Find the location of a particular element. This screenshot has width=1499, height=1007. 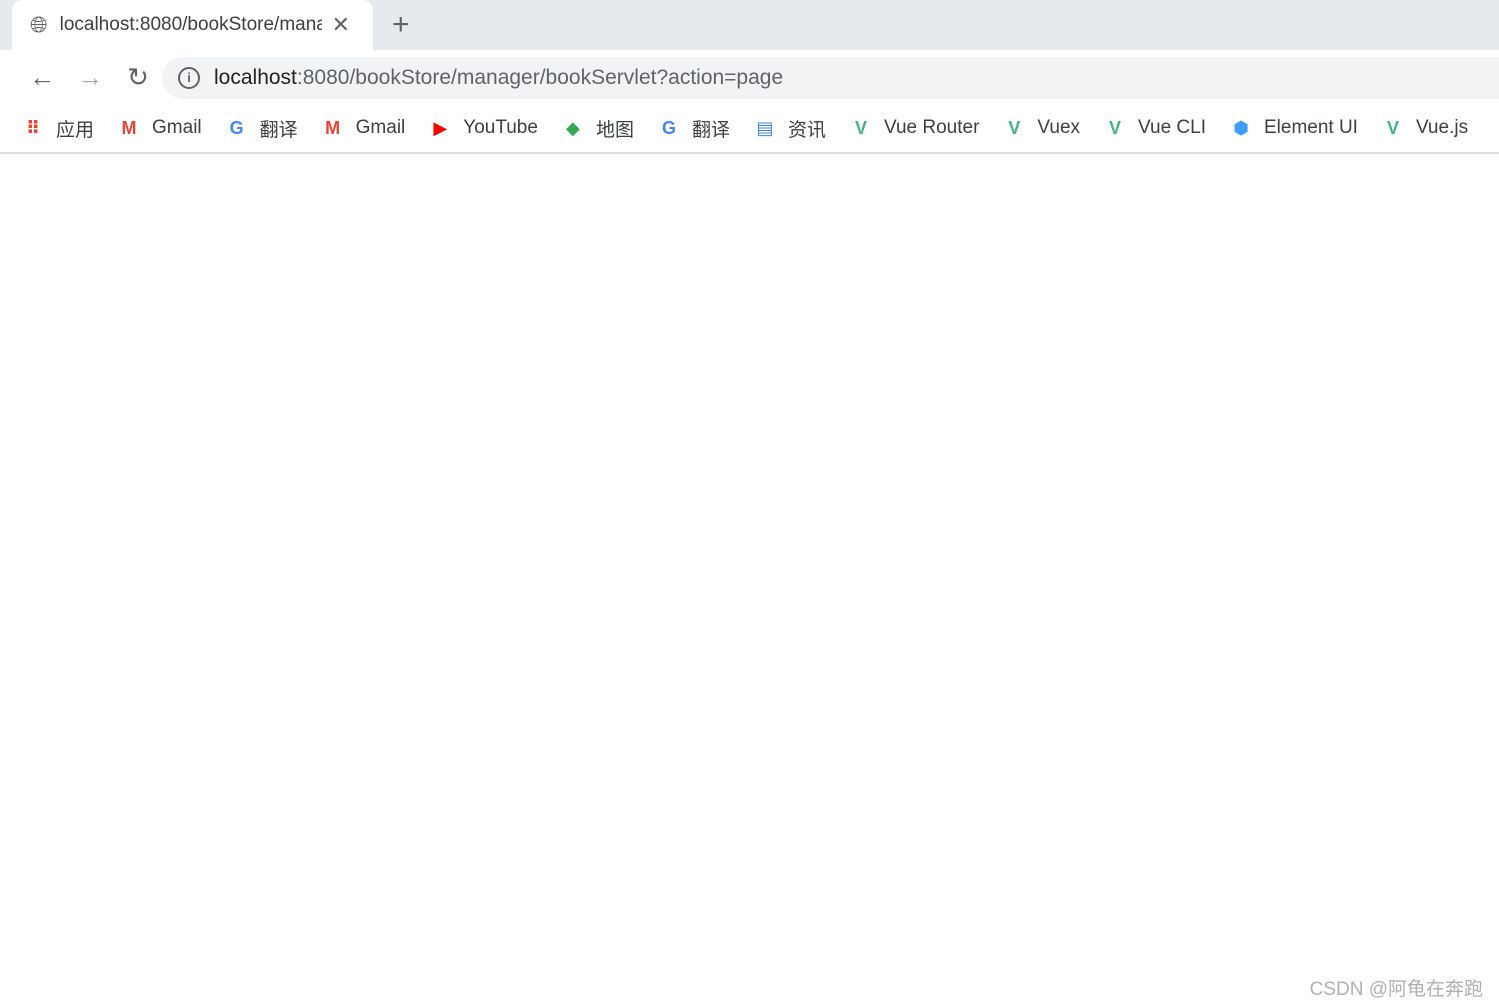

bookmark-item: V Vue Router is located at coordinates (914, 128).